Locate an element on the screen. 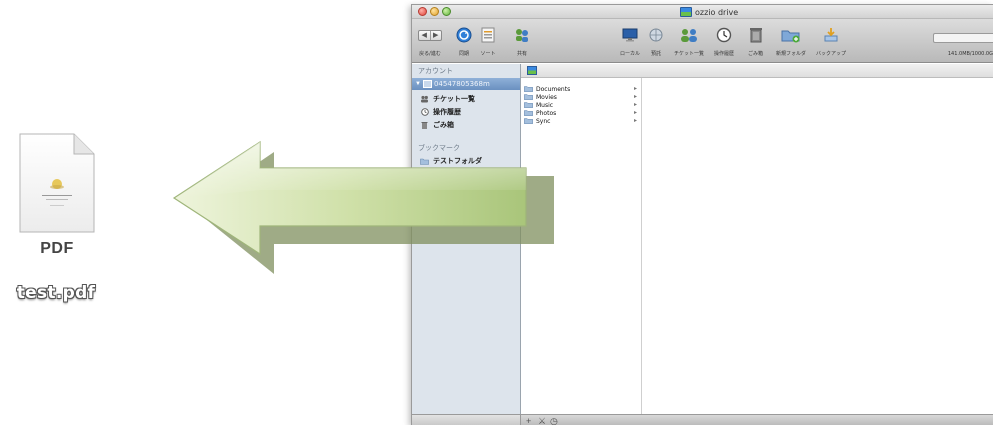  local-button: ローカル is located at coordinates (630, 39).